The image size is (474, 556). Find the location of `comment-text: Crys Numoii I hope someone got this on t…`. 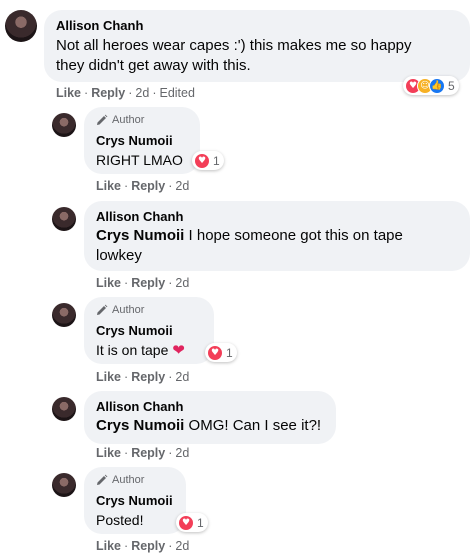

comment-text: Crys Numoii I hope someone got this on t… is located at coordinates (249, 246).